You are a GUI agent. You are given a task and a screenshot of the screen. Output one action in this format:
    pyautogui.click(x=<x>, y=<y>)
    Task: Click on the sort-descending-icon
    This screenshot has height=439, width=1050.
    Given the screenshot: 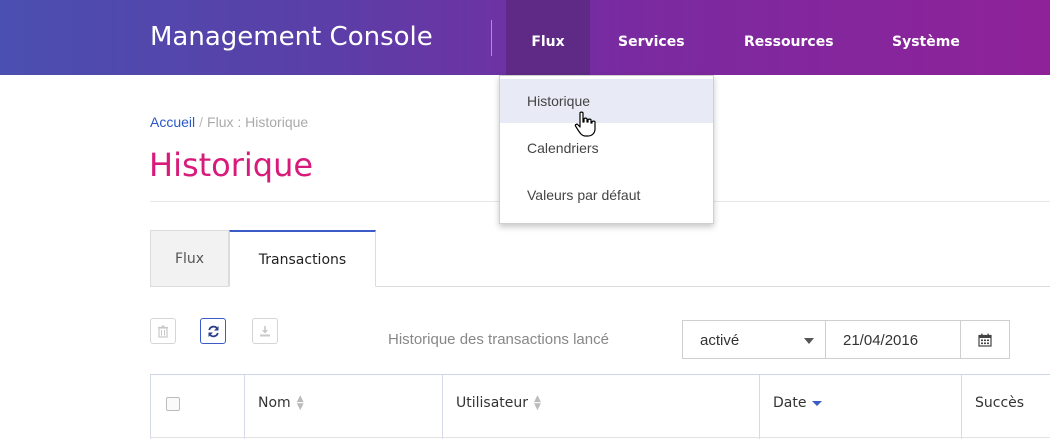 What is the action you would take?
    pyautogui.click(x=817, y=403)
    